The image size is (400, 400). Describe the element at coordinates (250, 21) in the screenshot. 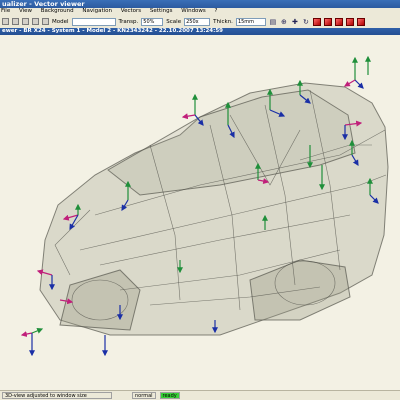

I see `thickn-select: 15mm` at that location.